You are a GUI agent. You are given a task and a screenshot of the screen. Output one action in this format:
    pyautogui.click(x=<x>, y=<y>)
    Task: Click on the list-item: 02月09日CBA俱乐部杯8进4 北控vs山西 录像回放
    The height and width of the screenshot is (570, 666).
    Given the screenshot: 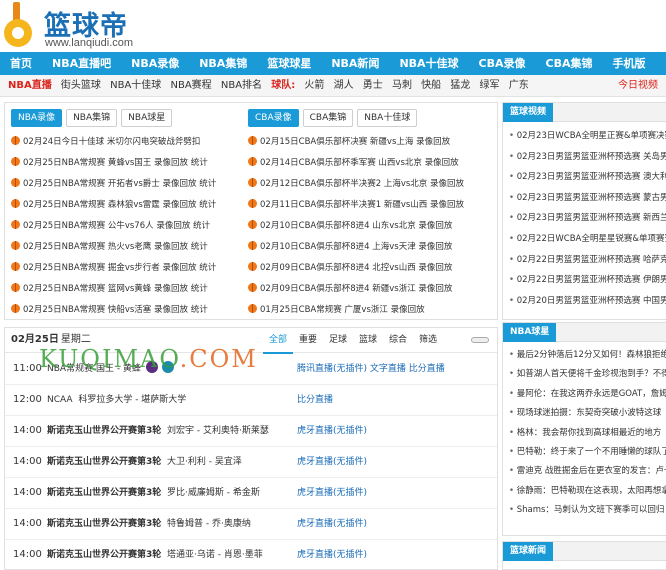 What is the action you would take?
    pyautogui.click(x=372, y=268)
    